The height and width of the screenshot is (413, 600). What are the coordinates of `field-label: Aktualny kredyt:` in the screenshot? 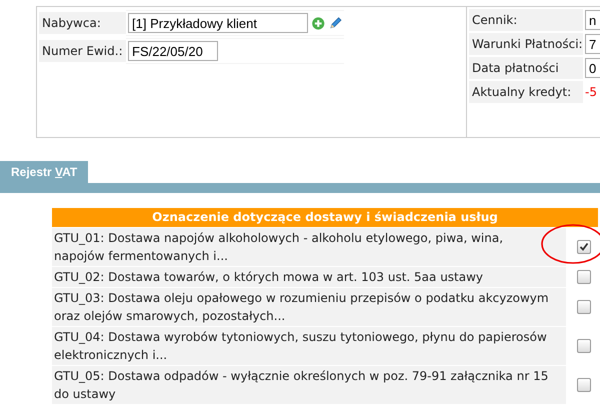 It's located at (526, 92).